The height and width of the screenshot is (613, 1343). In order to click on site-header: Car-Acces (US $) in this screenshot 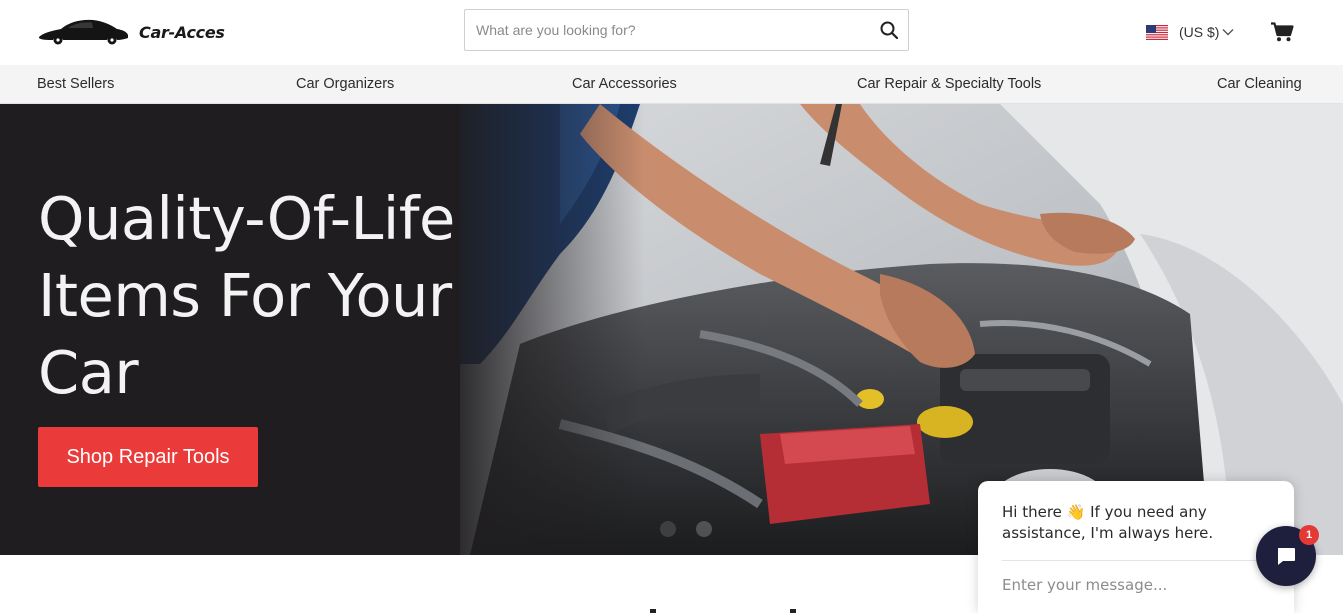, I will do `click(671, 32)`.